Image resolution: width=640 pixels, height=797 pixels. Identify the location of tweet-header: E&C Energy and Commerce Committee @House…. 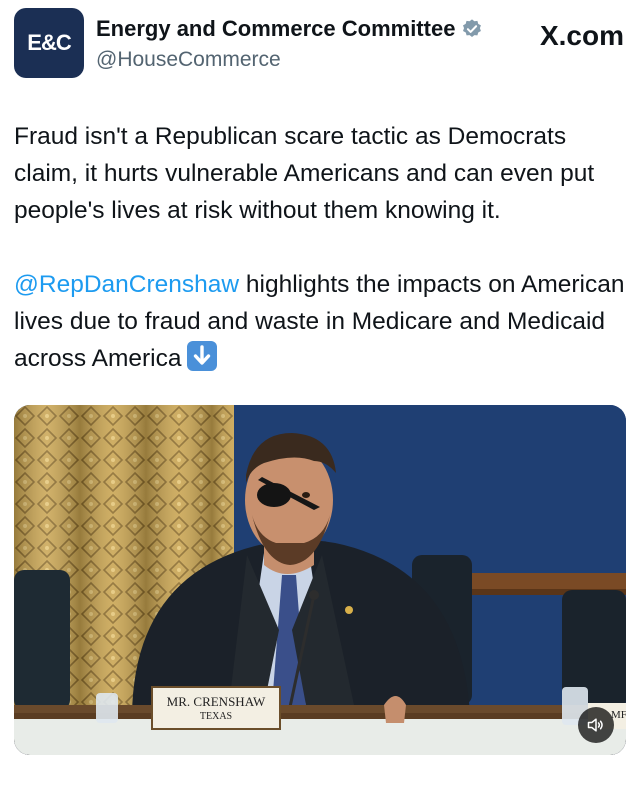
(320, 43).